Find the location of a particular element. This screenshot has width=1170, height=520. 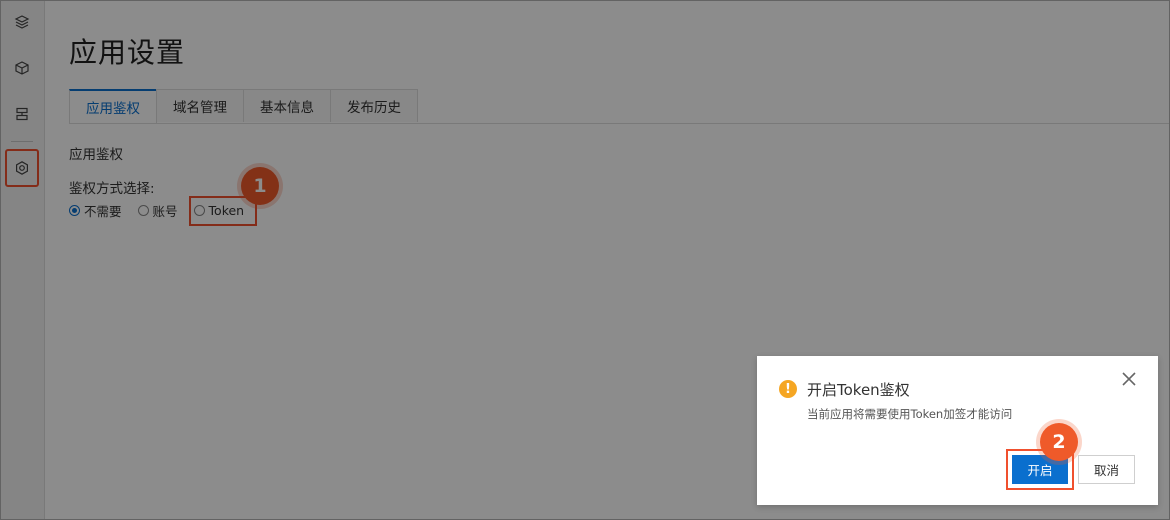

step-marker-2: 2 is located at coordinates (1059, 442).